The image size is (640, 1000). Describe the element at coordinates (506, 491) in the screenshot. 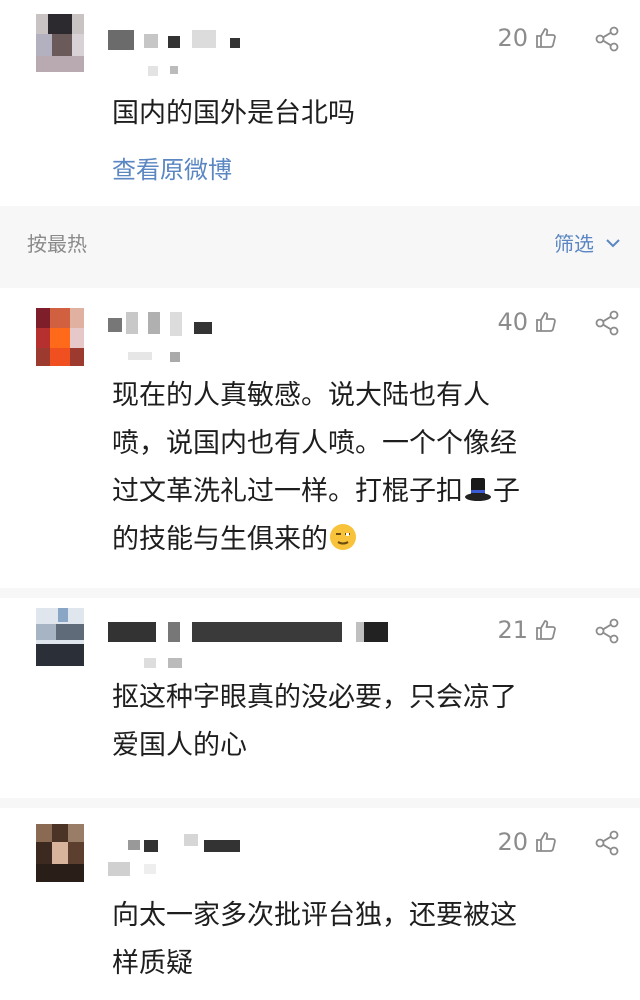

I see `comment-line-part: 子` at that location.